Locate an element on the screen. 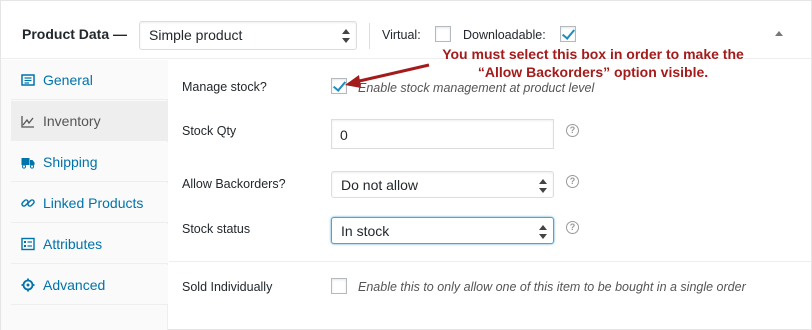 This screenshot has width=812, height=330. panel-title: Product Data — is located at coordinates (75, 34).